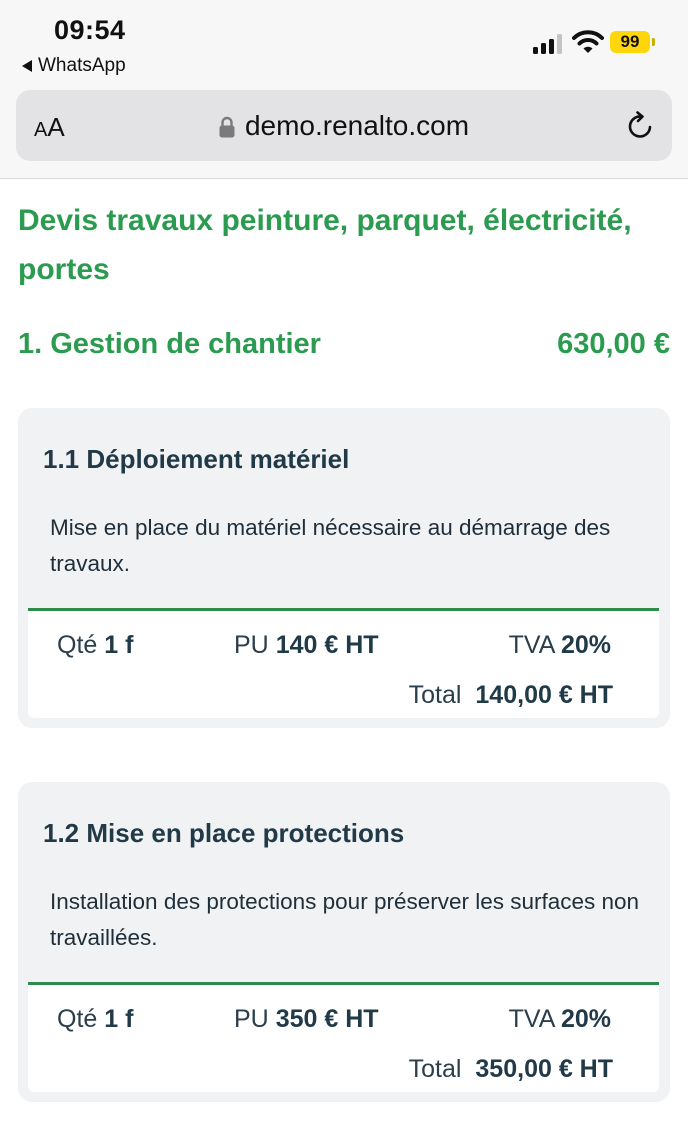 The height and width of the screenshot is (1127, 688). What do you see at coordinates (613, 344) in the screenshot?
I see `section-amount: 630,00 €` at bounding box center [613, 344].